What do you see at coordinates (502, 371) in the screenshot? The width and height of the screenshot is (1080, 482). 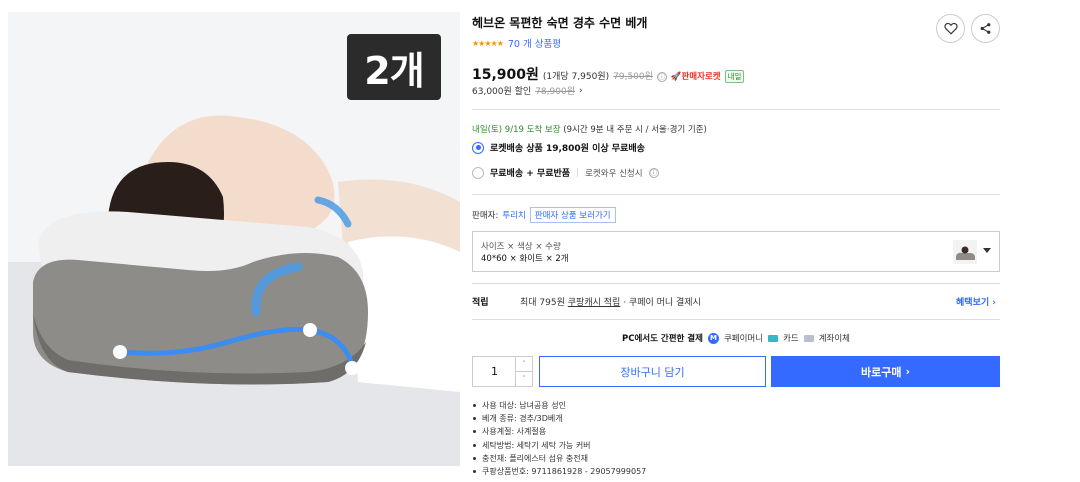 I see `quantity-stepper: 1 ˄ ˅` at bounding box center [502, 371].